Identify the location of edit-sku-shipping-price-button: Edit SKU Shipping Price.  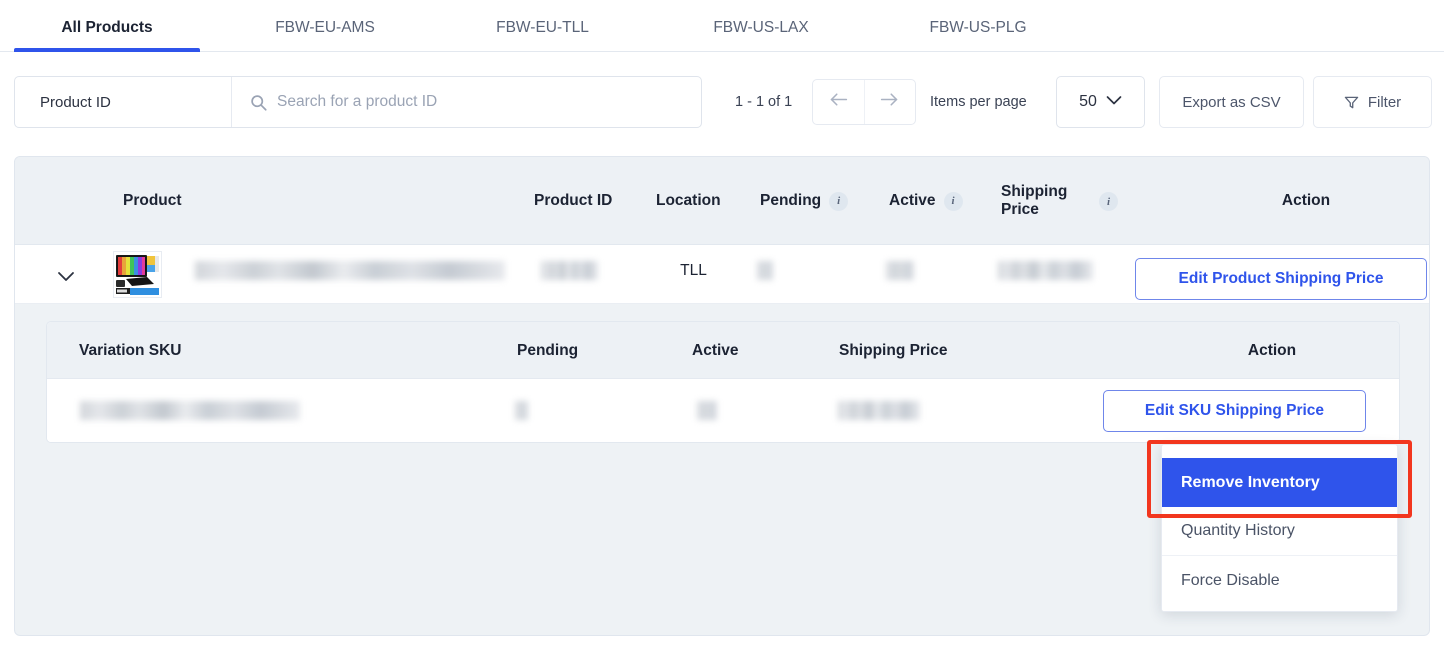
(1234, 411).